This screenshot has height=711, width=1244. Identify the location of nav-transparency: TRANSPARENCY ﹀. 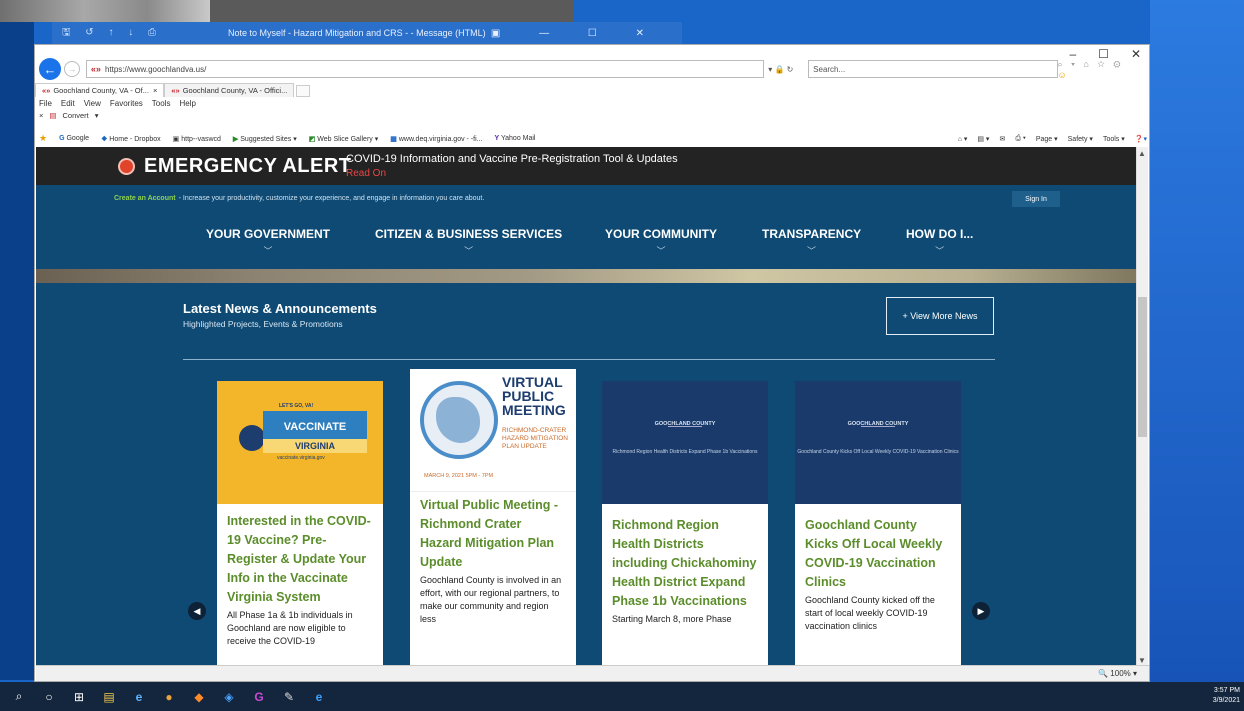
(811, 242).